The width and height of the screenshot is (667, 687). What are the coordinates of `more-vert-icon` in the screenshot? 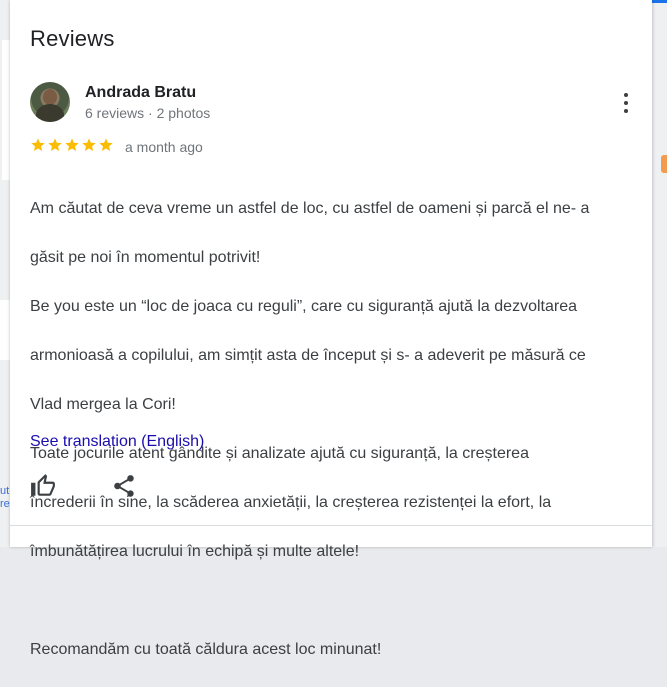 It's located at (626, 95).